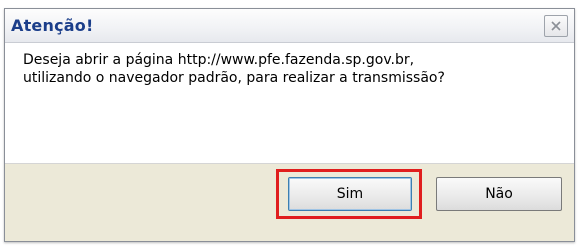  Describe the element at coordinates (289, 26) in the screenshot. I see `dialog-titlebar: Atenção!` at that location.